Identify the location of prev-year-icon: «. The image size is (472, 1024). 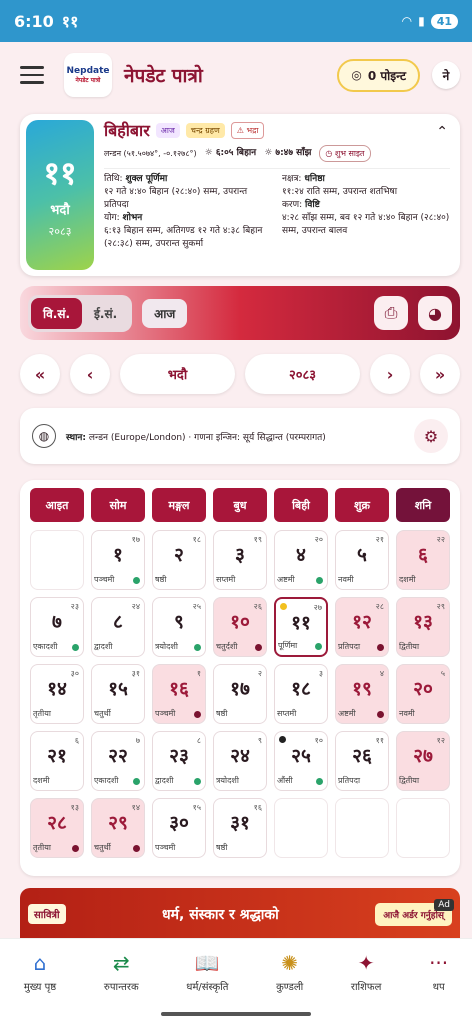
(40, 374).